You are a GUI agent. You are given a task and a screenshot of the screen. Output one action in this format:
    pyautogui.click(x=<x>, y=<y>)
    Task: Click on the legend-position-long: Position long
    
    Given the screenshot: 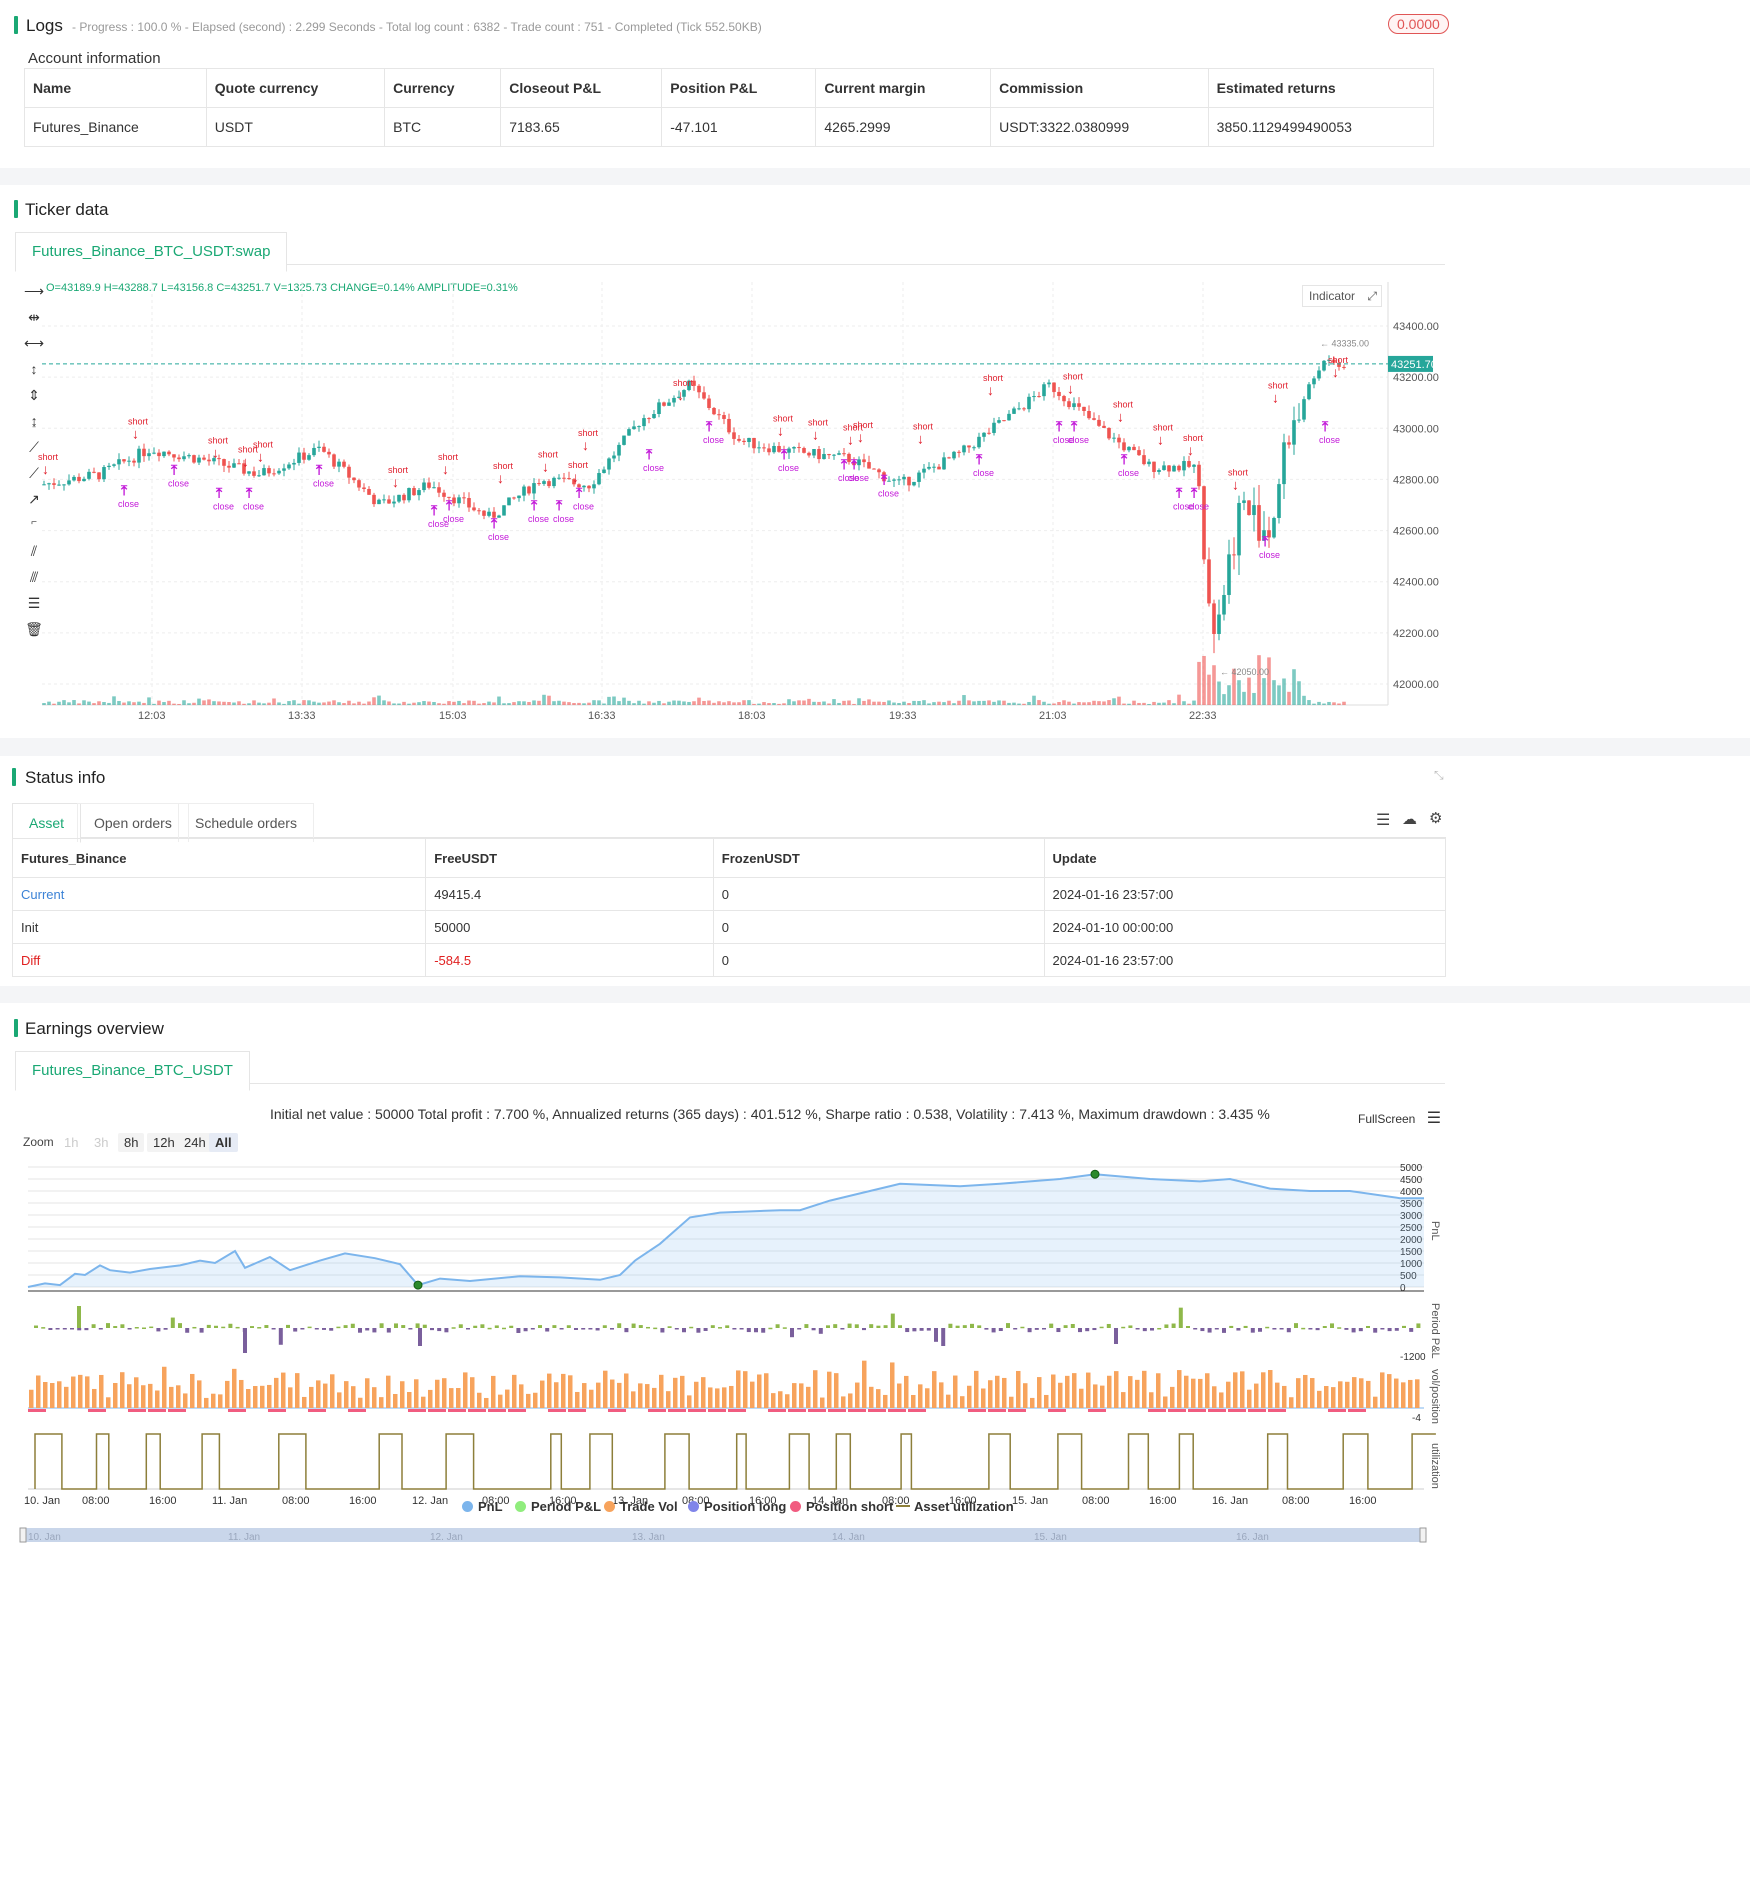 What is the action you would take?
    pyautogui.click(x=737, y=1506)
    